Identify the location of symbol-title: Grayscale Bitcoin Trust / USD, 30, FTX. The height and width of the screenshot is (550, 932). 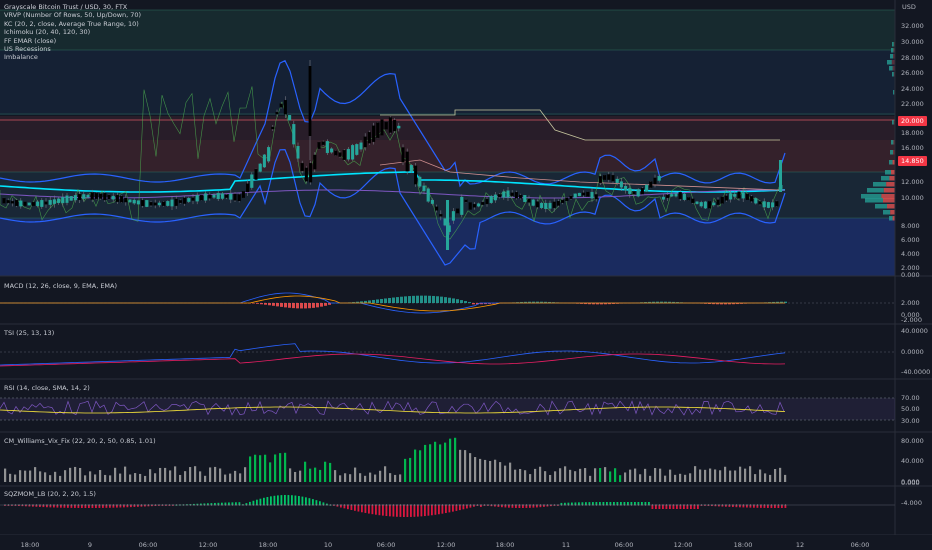
(72, 7).